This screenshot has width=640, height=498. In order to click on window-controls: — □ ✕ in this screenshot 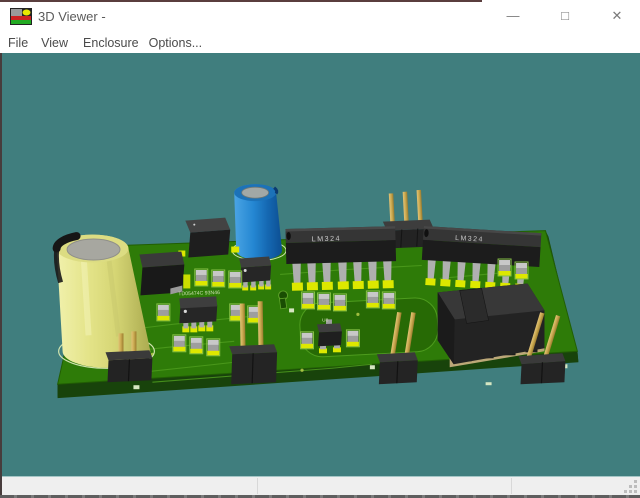, I will do `click(565, 16)`.